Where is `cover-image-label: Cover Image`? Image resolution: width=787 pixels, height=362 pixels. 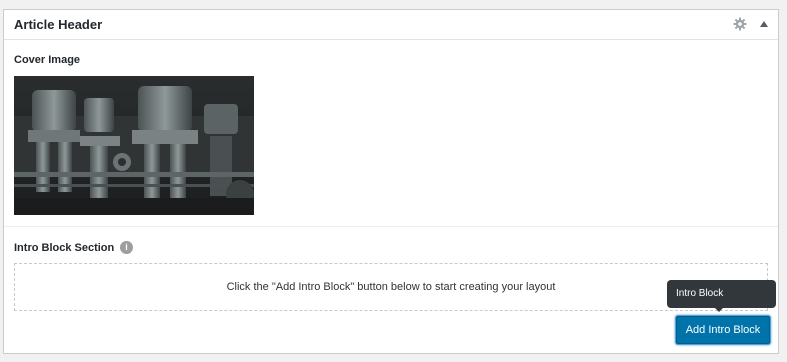 cover-image-label: Cover Image is located at coordinates (47, 60).